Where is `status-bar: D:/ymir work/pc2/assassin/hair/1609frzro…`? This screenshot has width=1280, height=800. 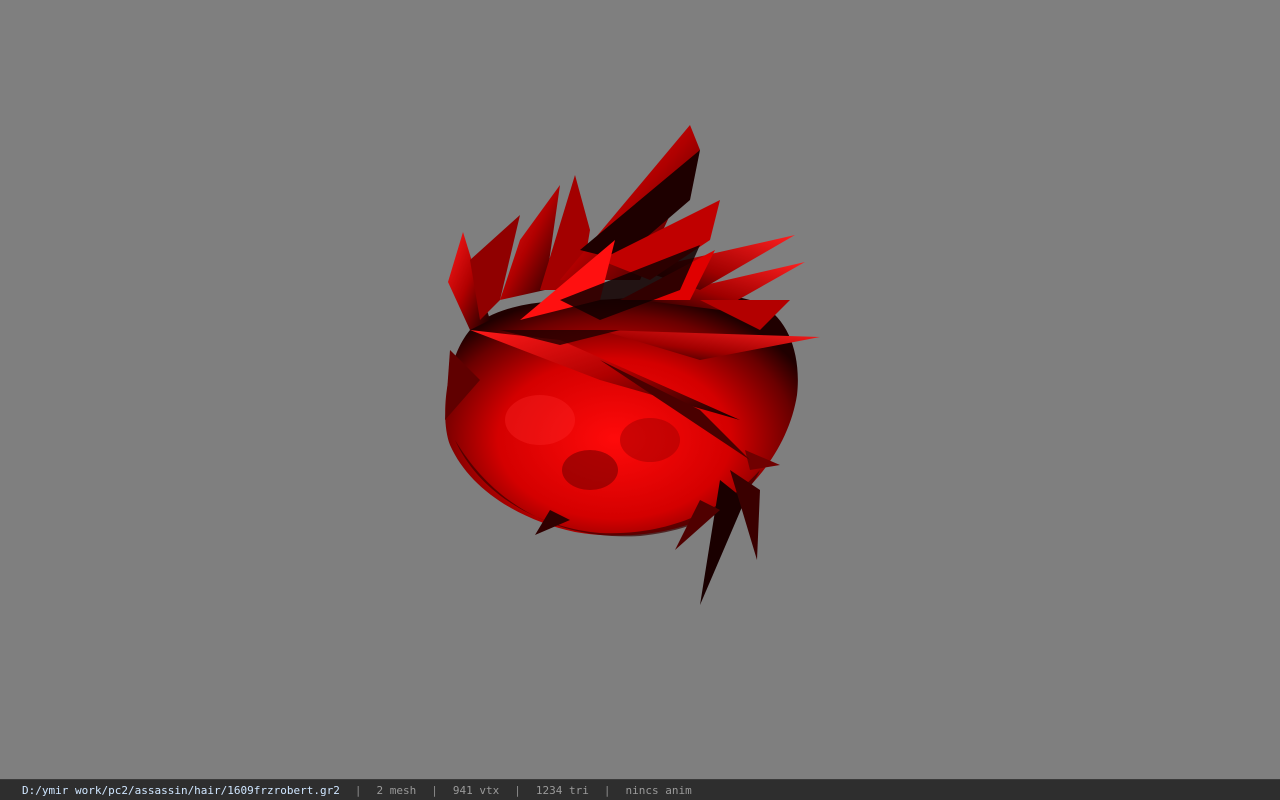
status-bar: D:/ymir work/pc2/assassin/hair/1609frzro… is located at coordinates (640, 789).